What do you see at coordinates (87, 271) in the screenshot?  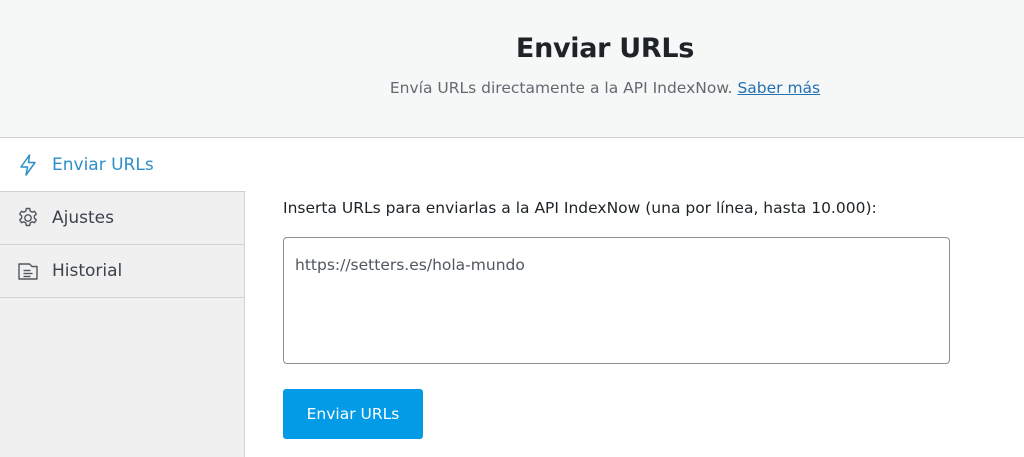 I see `sidebar-item-label: Historial` at bounding box center [87, 271].